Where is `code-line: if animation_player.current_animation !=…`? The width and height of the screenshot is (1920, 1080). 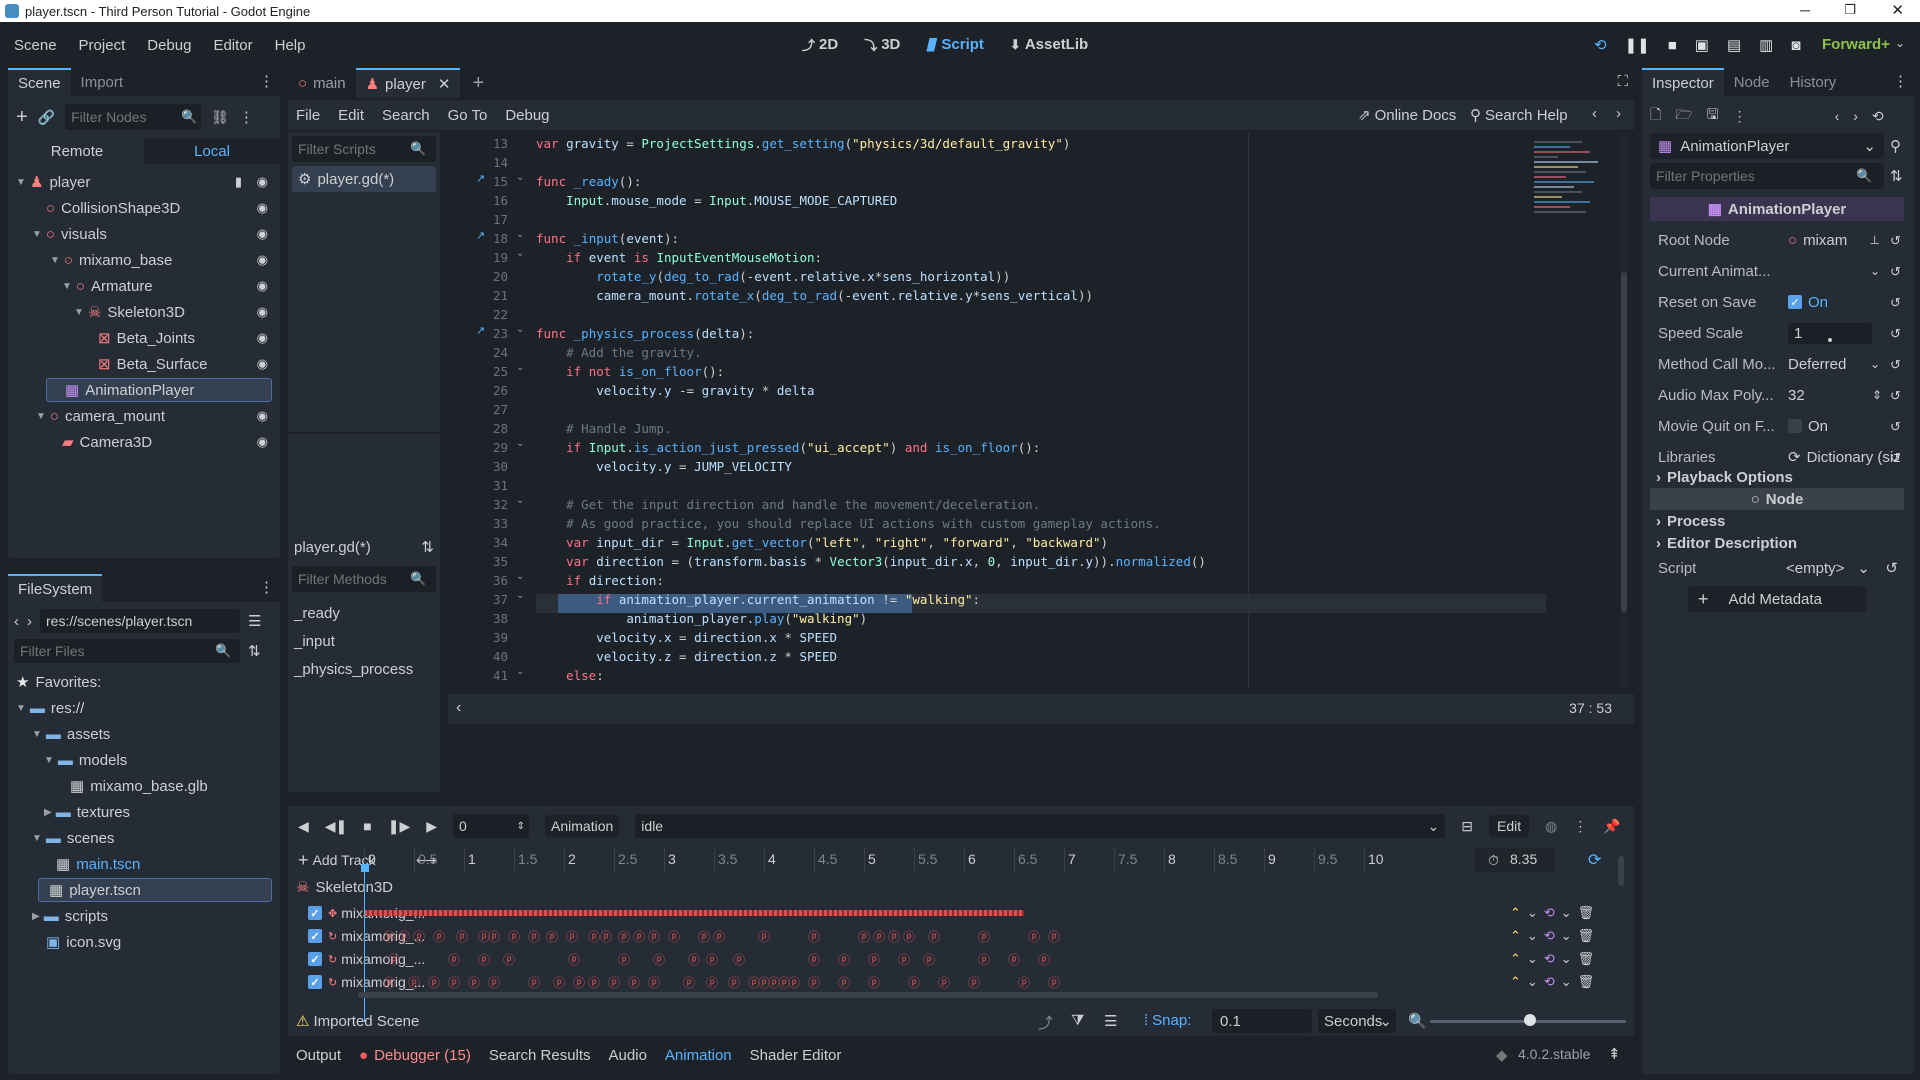
code-line: if animation_player.current_animation !=… is located at coordinates (758, 599).